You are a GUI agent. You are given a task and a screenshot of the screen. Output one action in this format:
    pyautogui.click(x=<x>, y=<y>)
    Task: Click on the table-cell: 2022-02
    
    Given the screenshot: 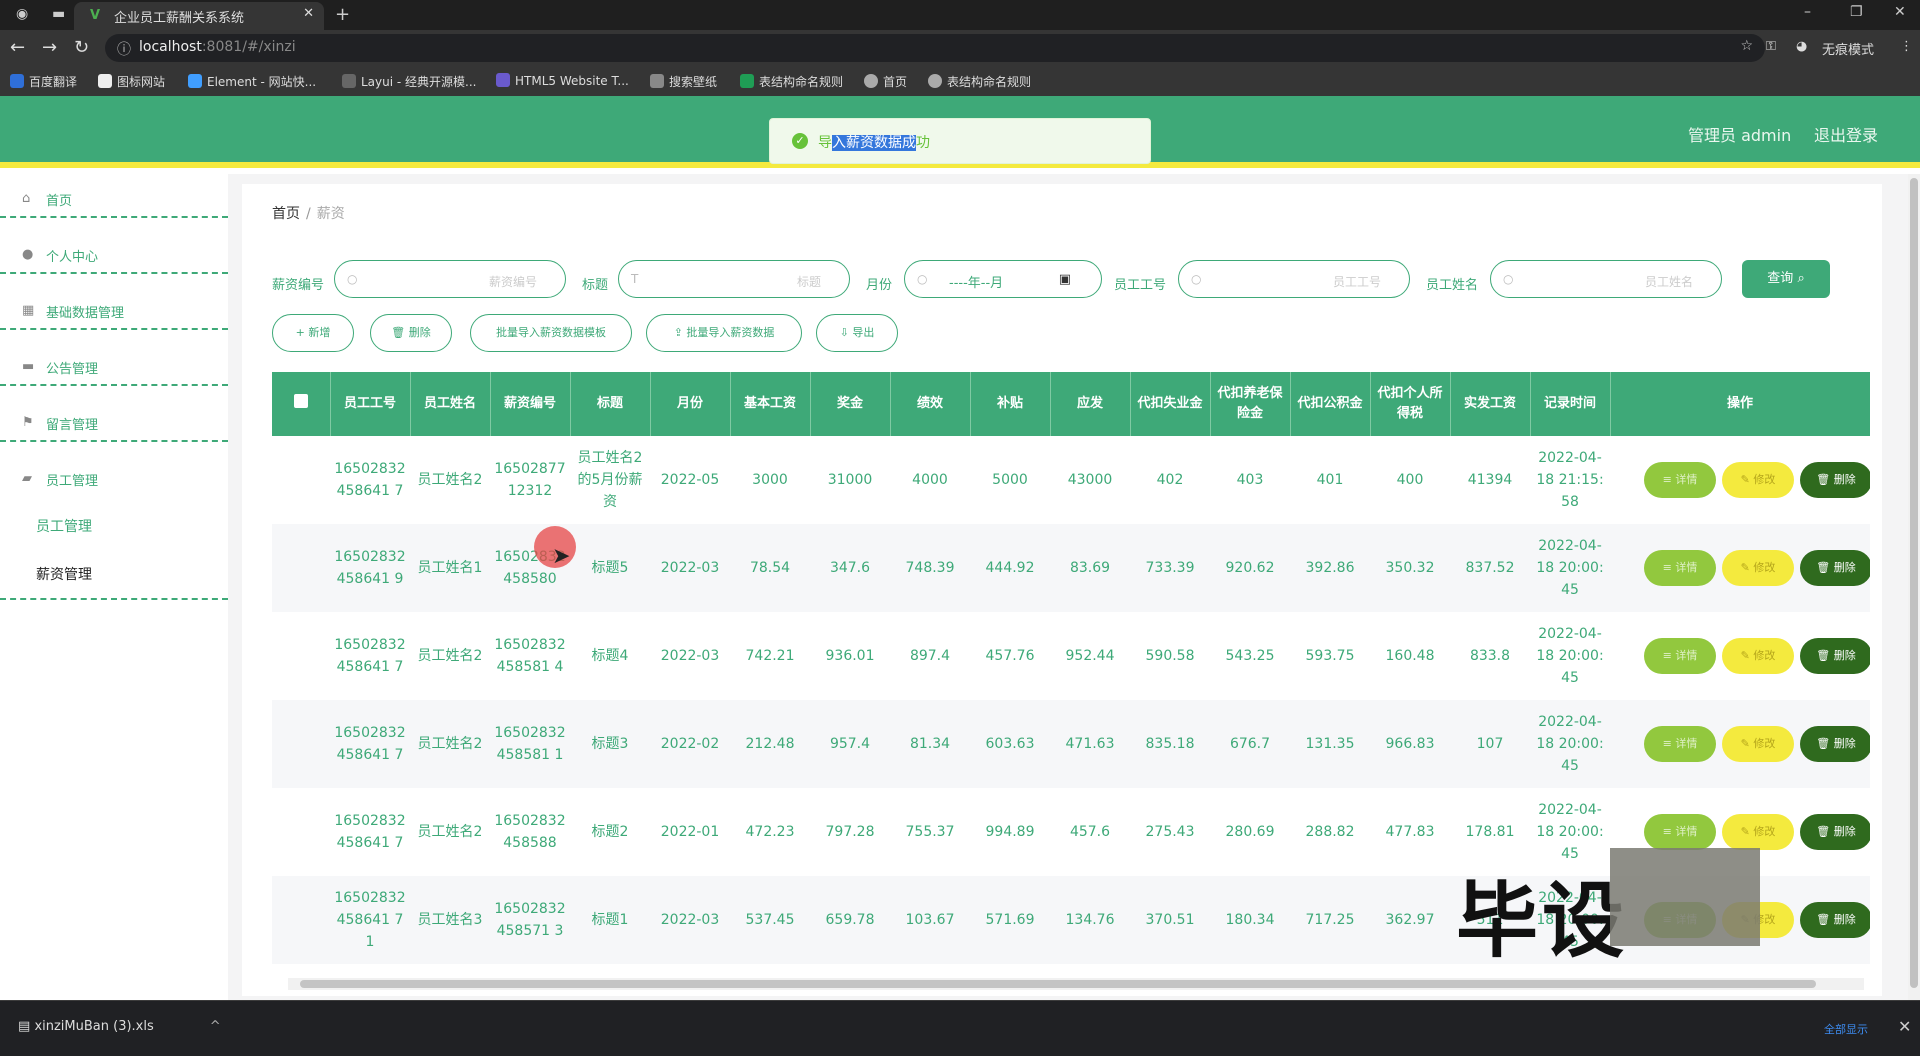 What is the action you would take?
    pyautogui.click(x=690, y=744)
    